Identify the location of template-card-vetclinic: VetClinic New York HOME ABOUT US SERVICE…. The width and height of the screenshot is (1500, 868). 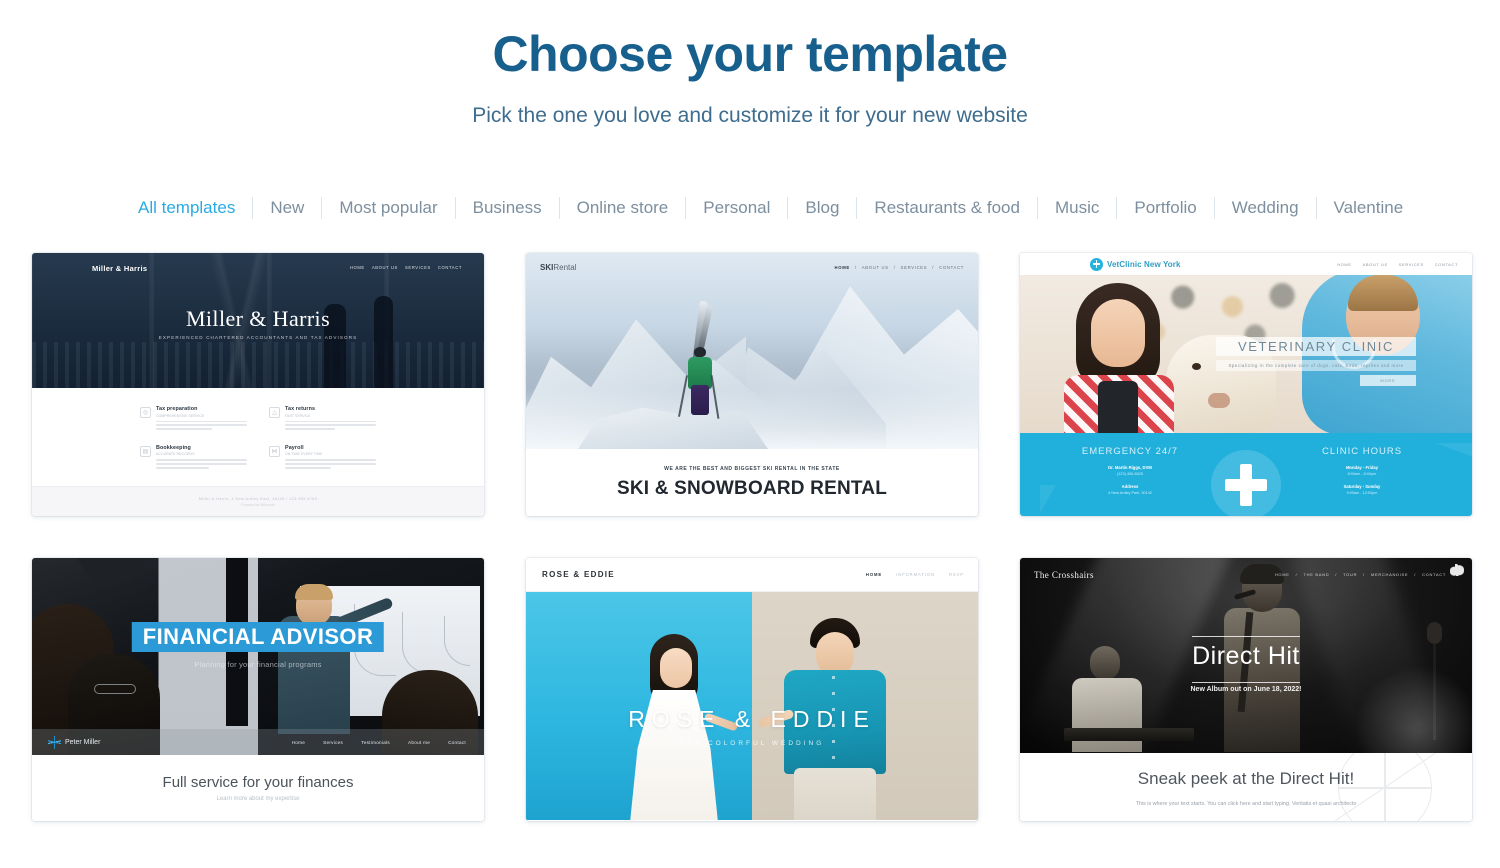
(1246, 384).